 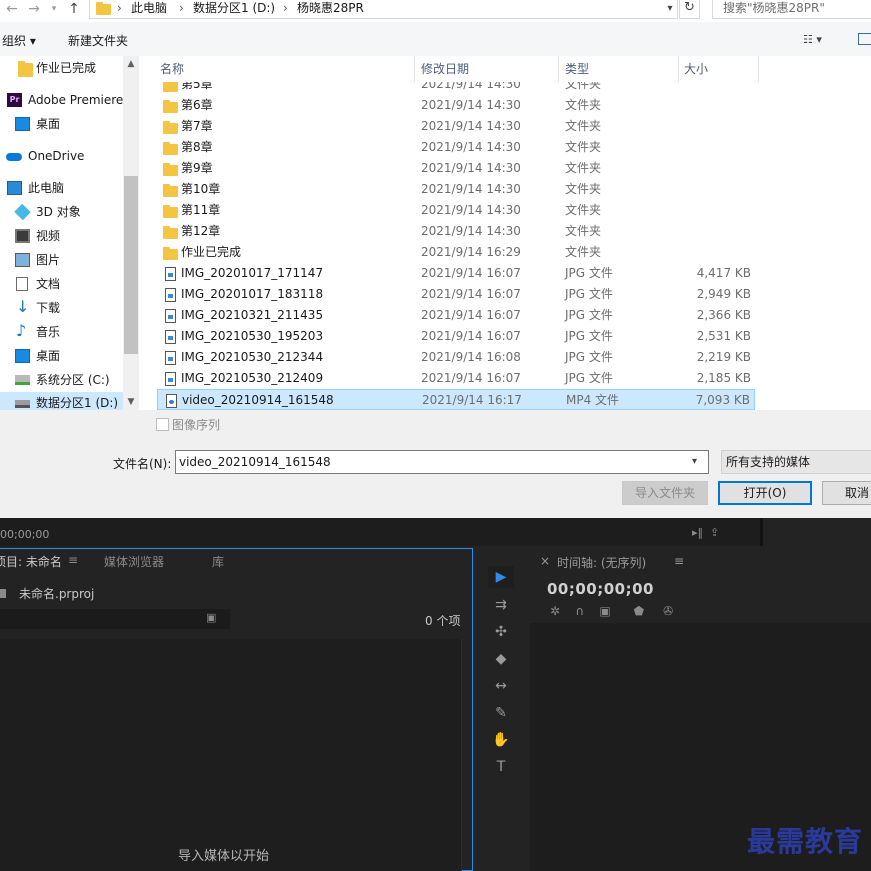 I want to click on import-media-hint: 导入媒体以开始, so click(x=223, y=854).